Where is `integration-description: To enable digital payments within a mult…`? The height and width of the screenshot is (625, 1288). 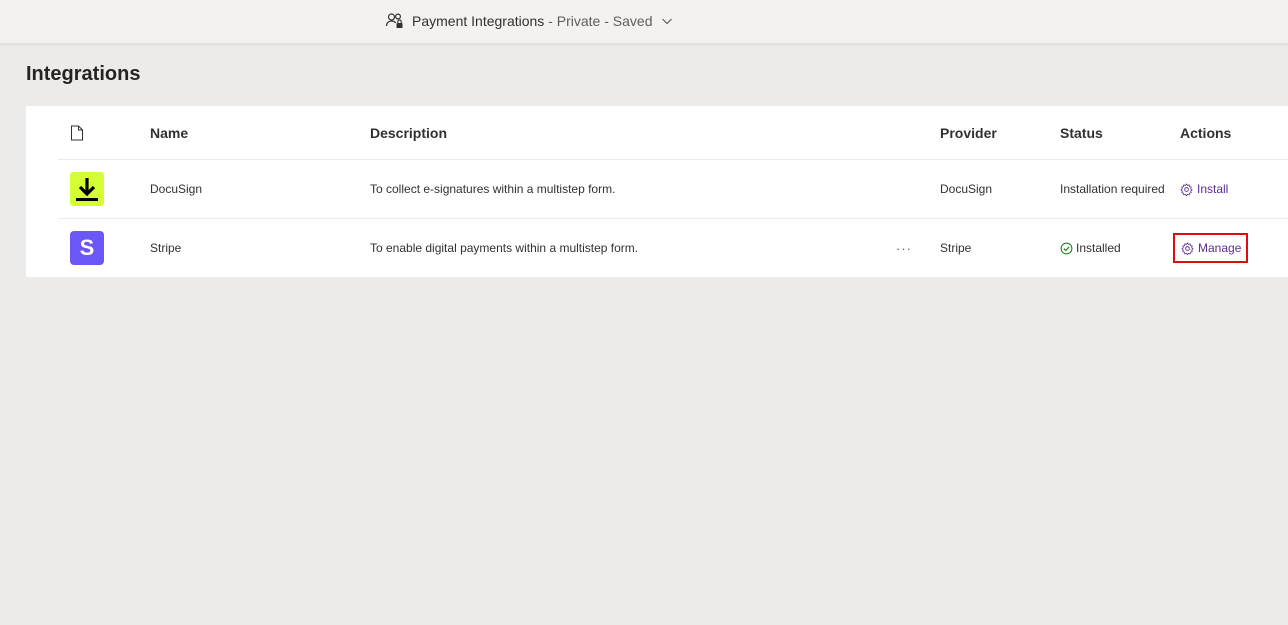 integration-description: To enable digital payments within a mult… is located at coordinates (504, 248).